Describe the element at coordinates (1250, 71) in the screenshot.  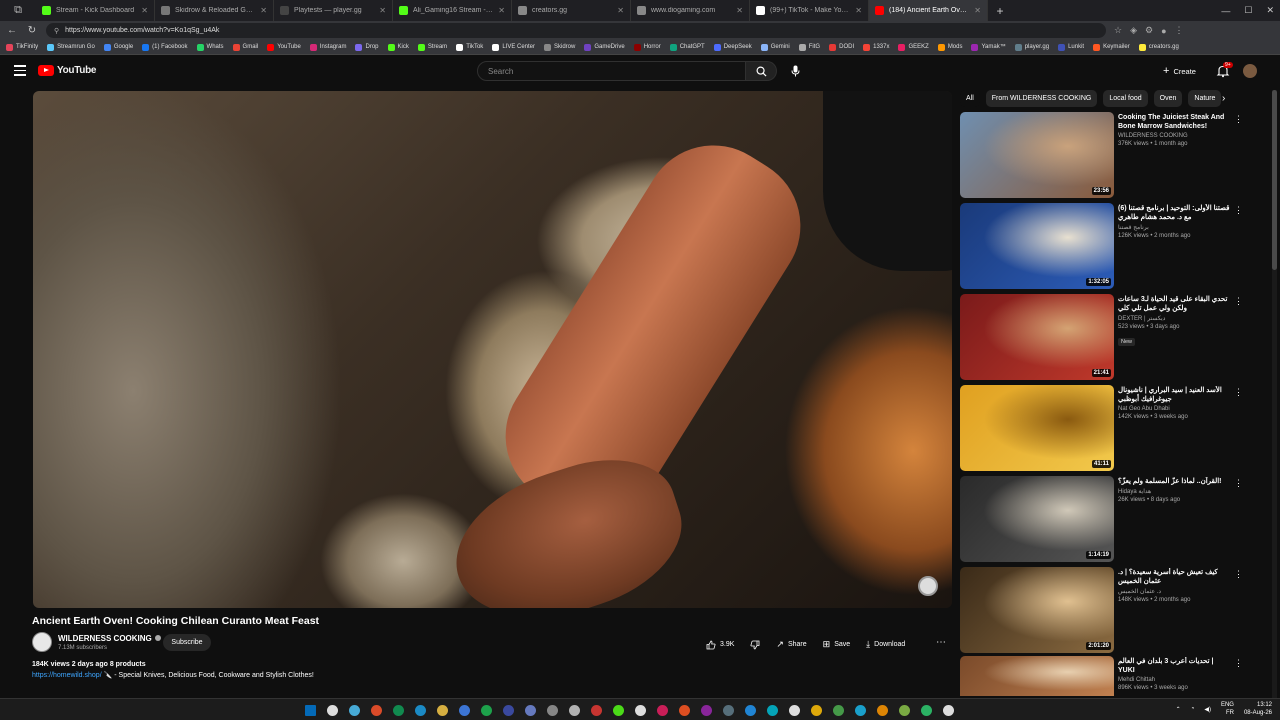
I see `account-avatar` at that location.